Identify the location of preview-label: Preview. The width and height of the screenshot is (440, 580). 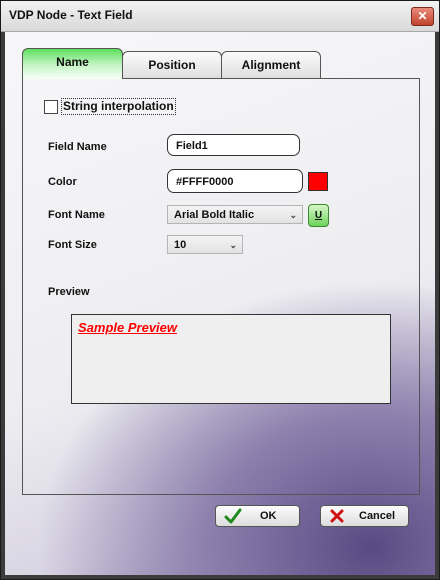
(69, 292).